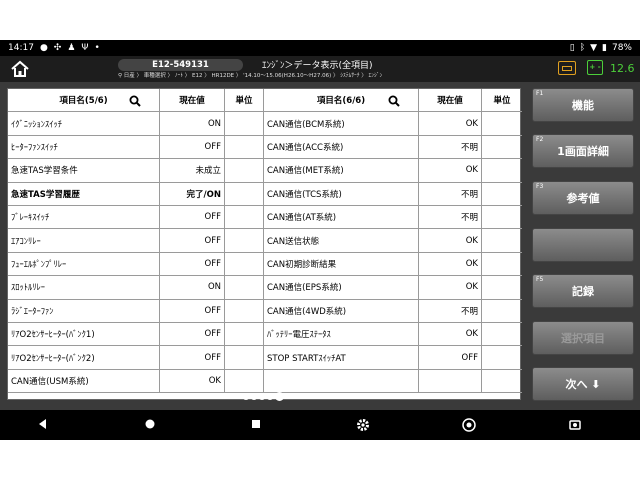  Describe the element at coordinates (341, 311) in the screenshot. I see `item-name-right: CAN通信(4WD系統)` at that location.